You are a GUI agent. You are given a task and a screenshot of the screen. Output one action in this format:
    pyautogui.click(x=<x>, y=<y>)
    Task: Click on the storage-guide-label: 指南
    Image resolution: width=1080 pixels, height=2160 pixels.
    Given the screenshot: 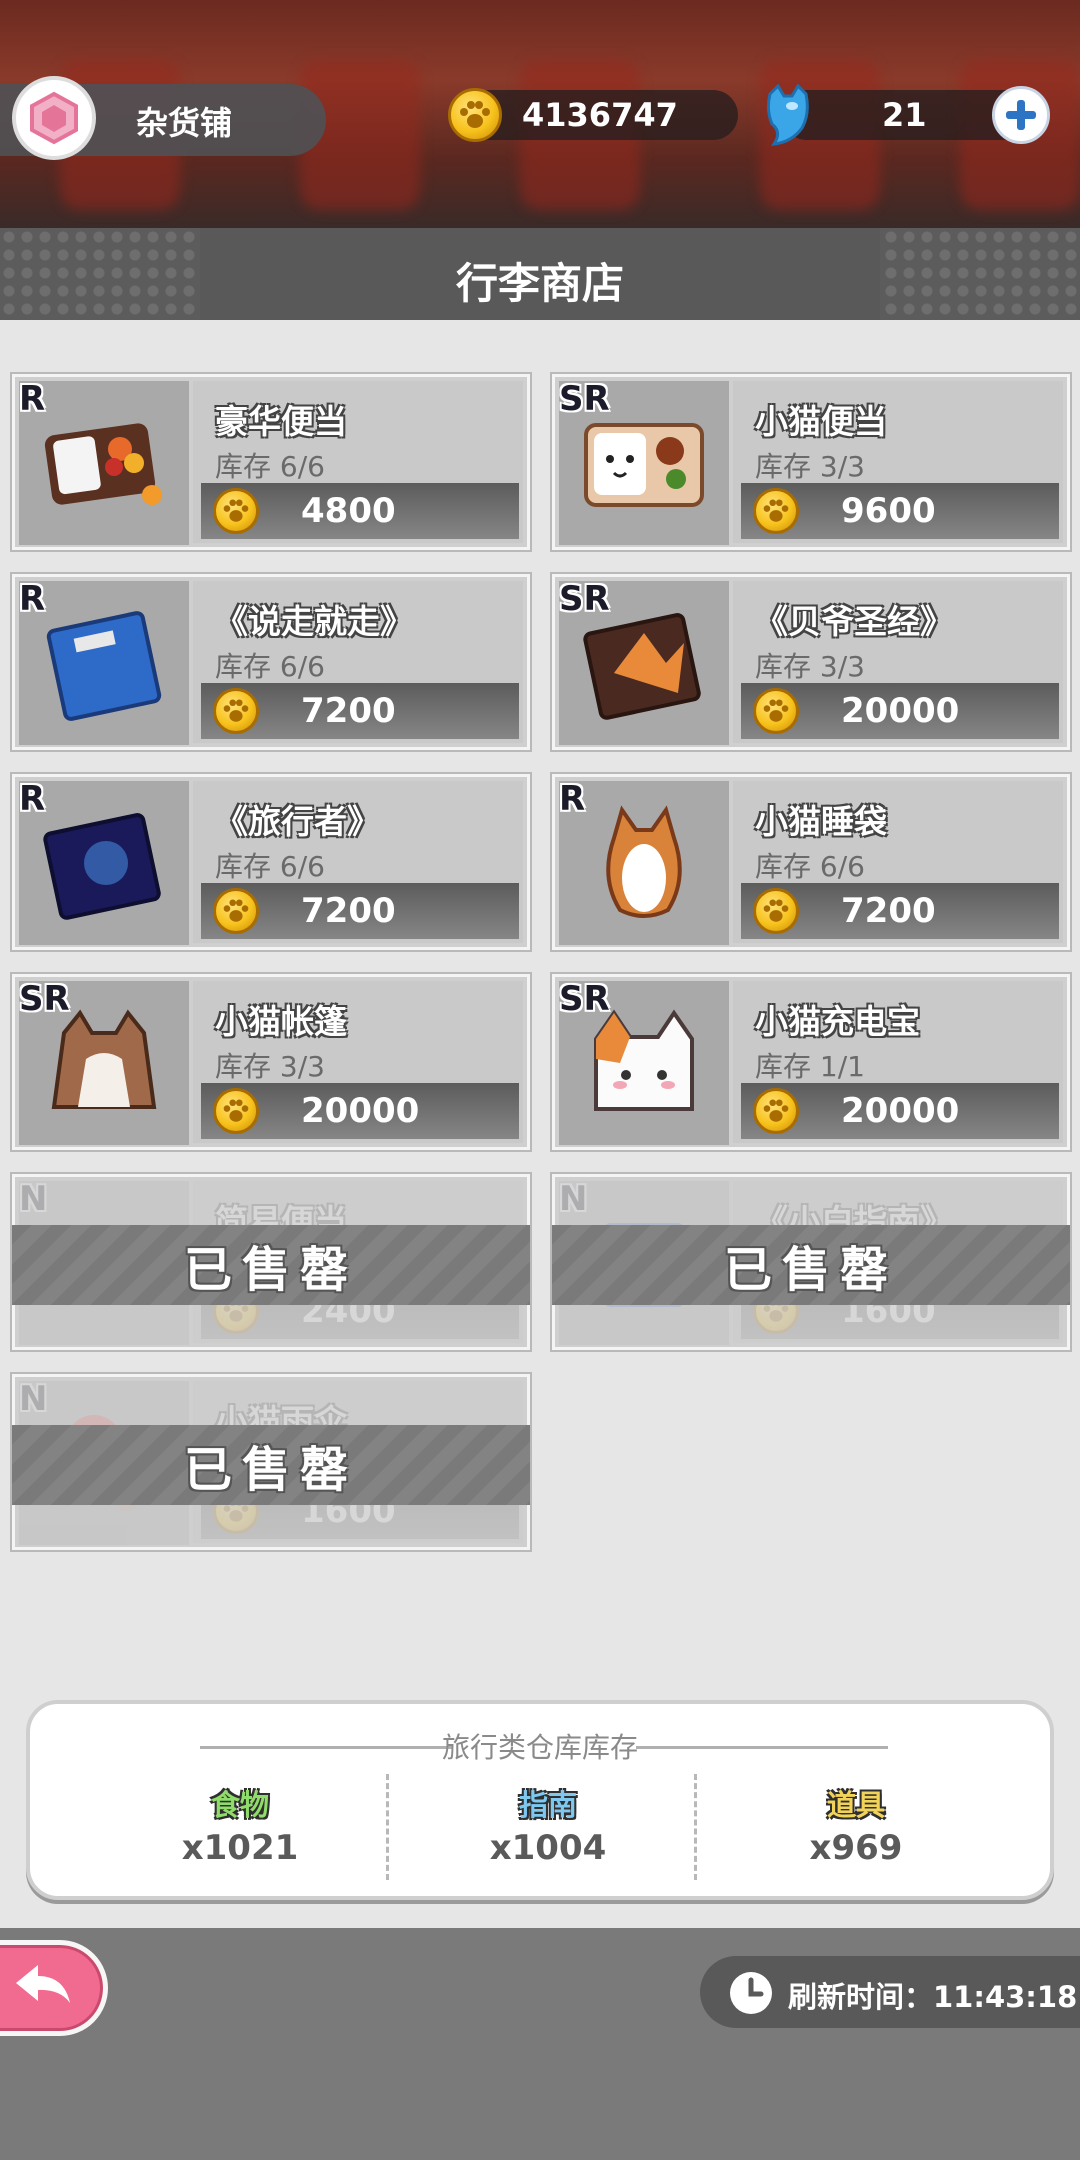 What is the action you would take?
    pyautogui.click(x=547, y=1805)
    